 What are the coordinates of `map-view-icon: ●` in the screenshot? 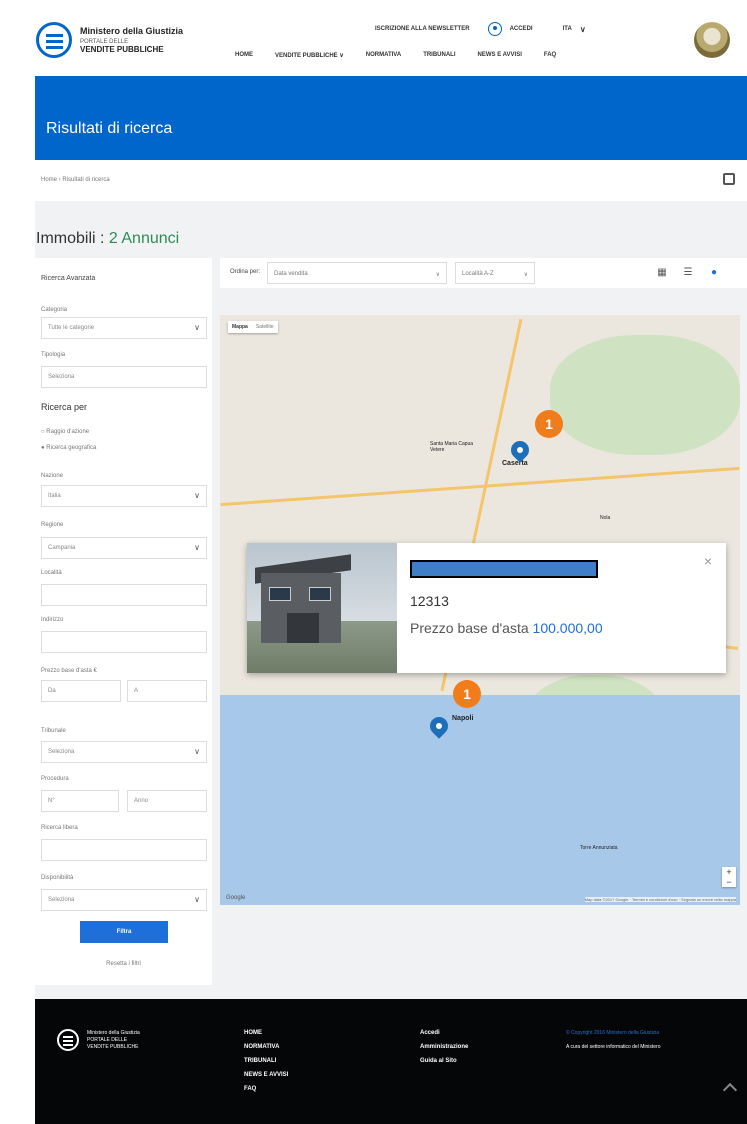 It's located at (714, 273).